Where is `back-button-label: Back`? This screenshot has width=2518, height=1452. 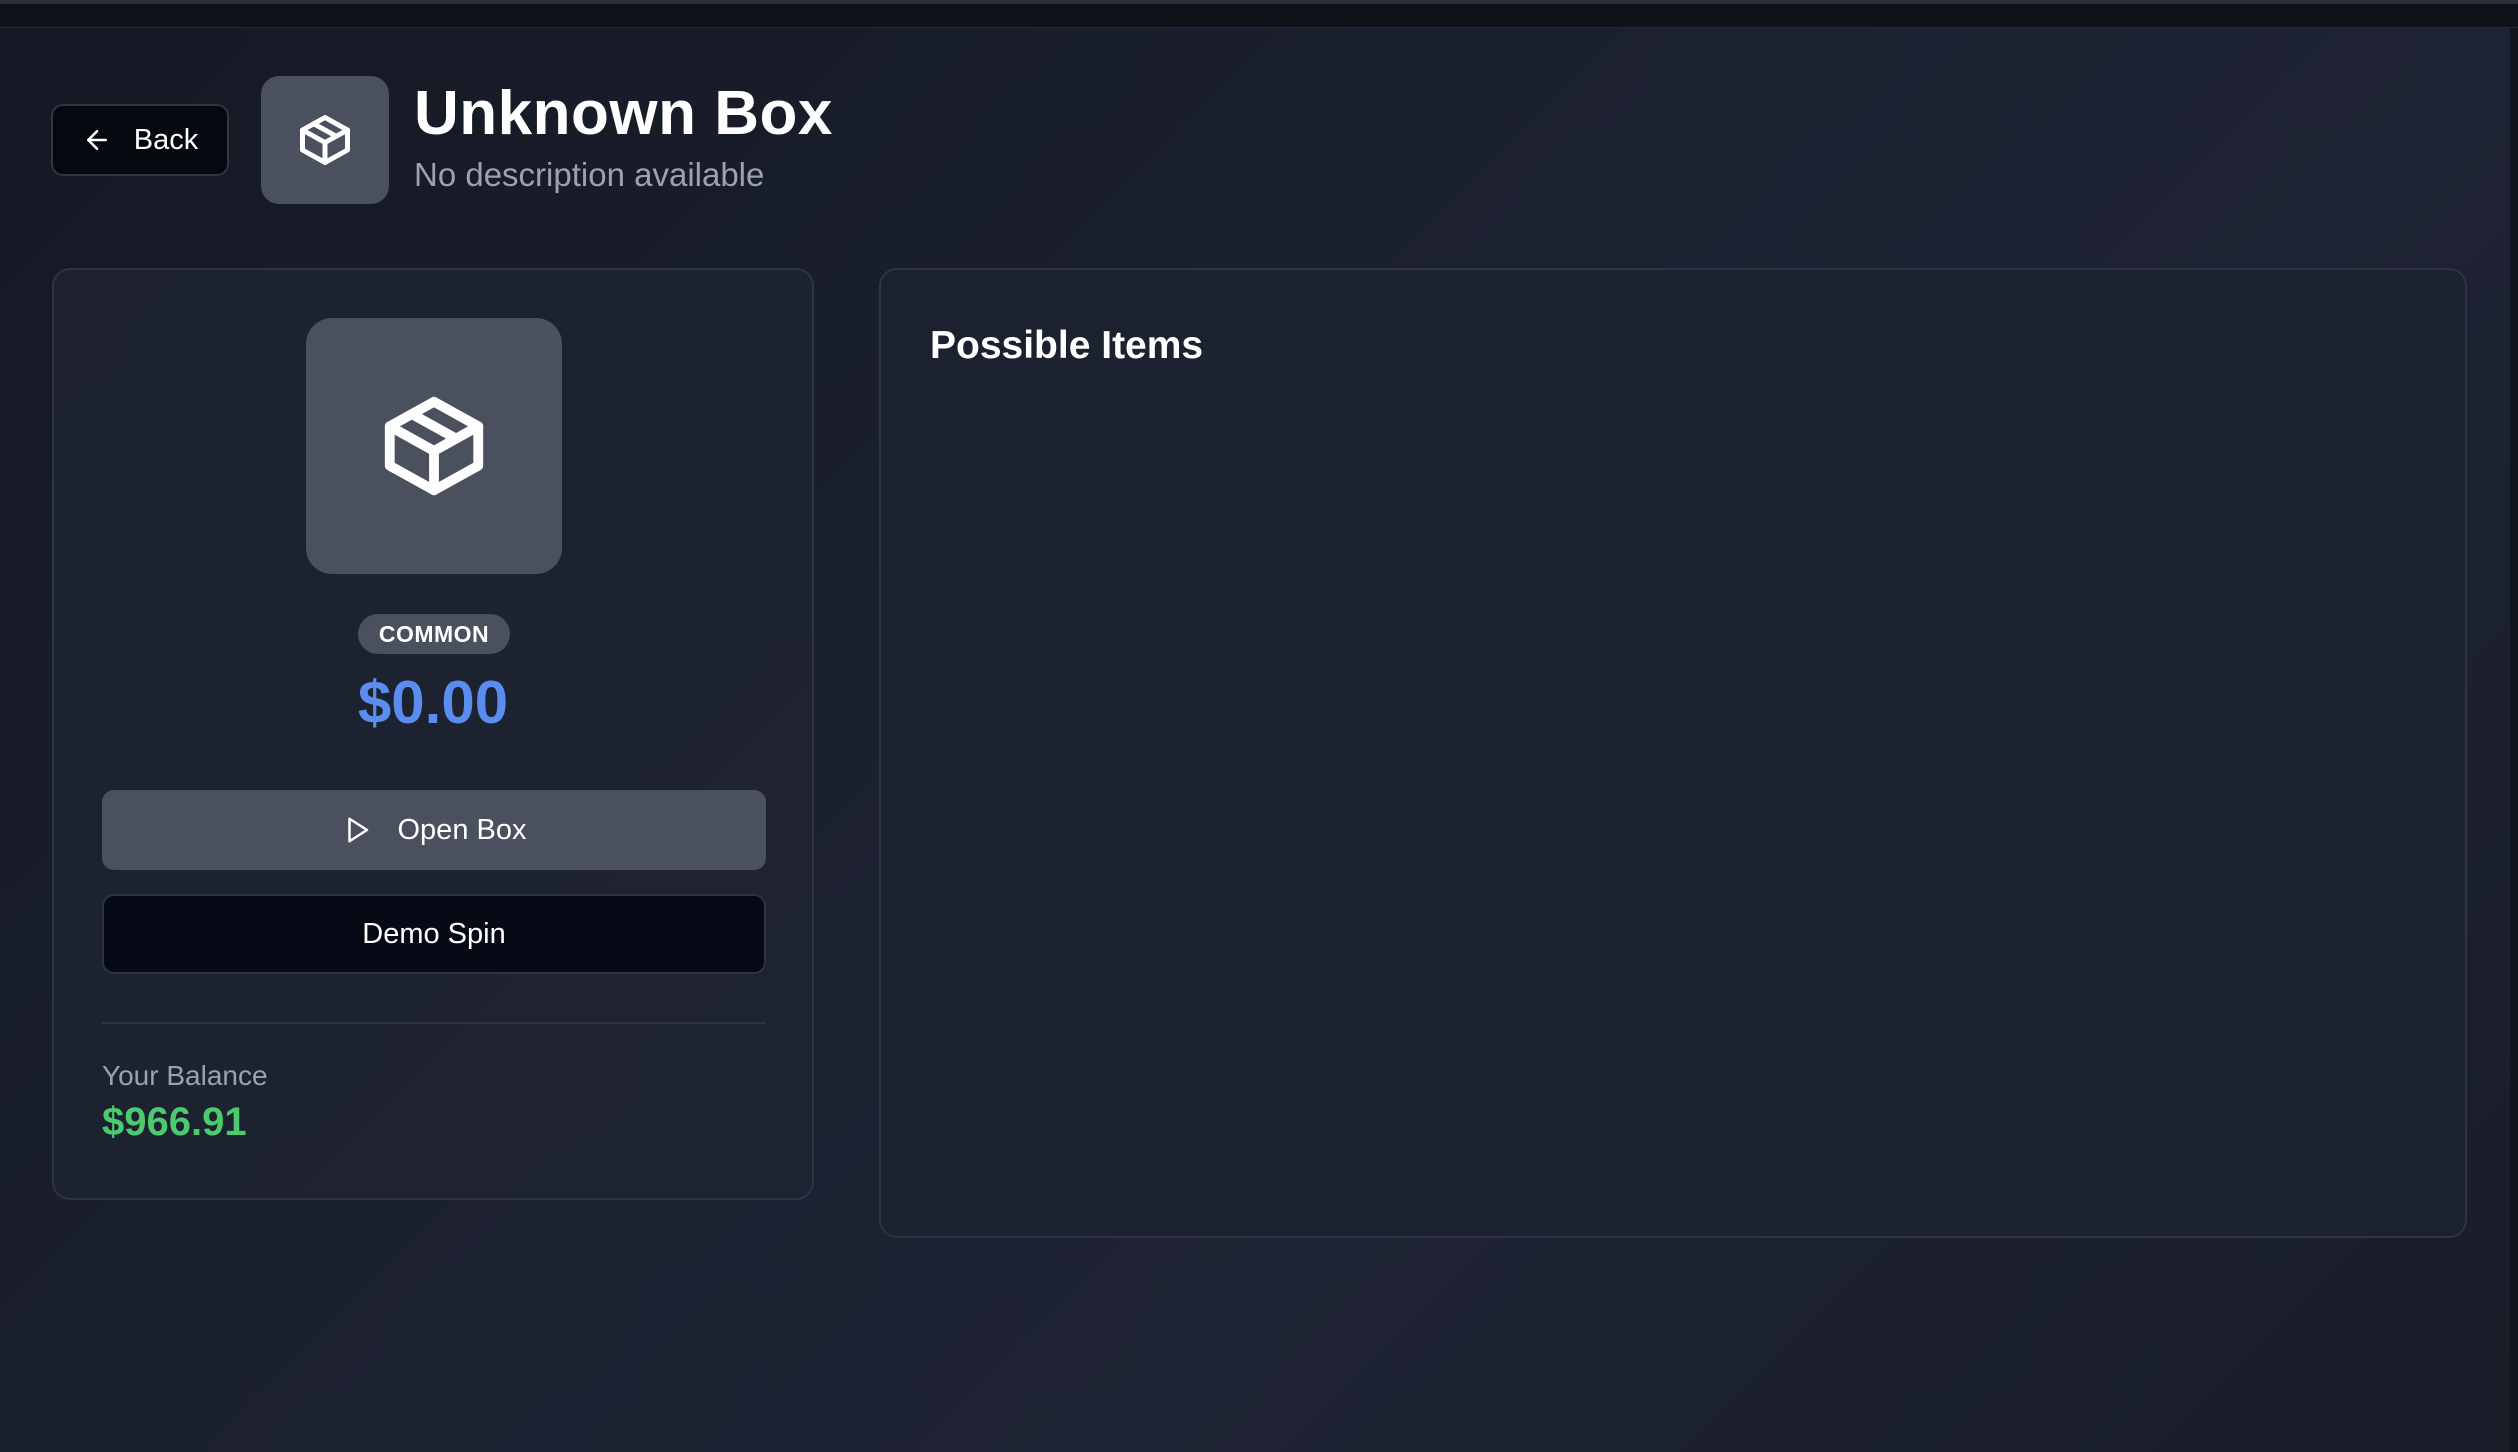
back-button-label: Back is located at coordinates (166, 139).